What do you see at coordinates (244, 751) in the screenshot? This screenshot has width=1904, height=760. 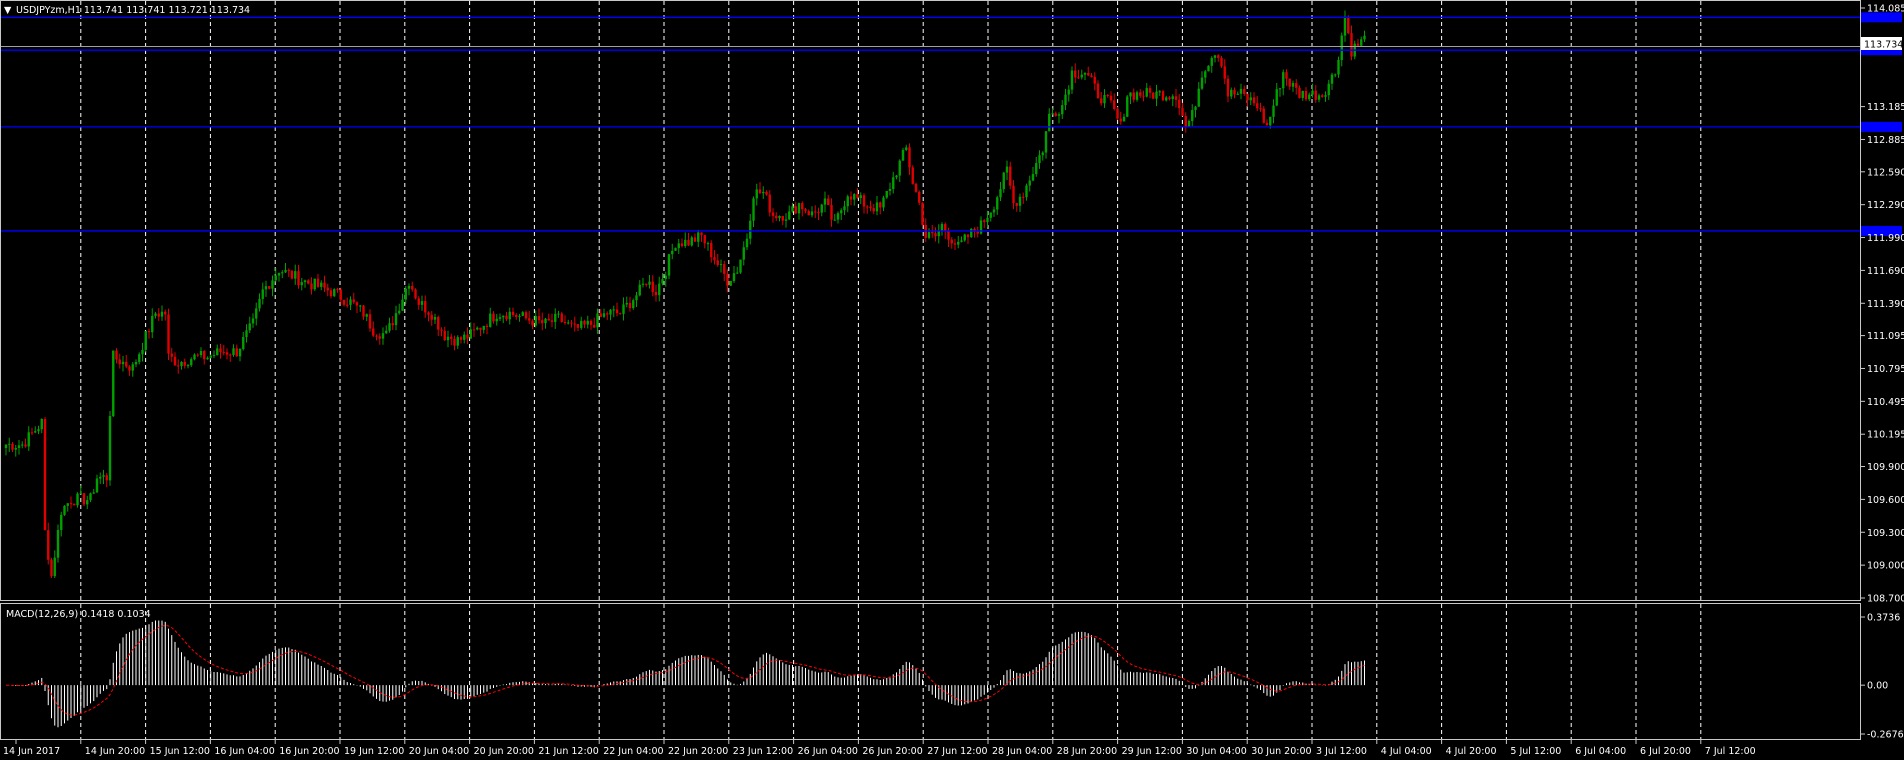 I see `time-label: 16 Jun 04:00` at bounding box center [244, 751].